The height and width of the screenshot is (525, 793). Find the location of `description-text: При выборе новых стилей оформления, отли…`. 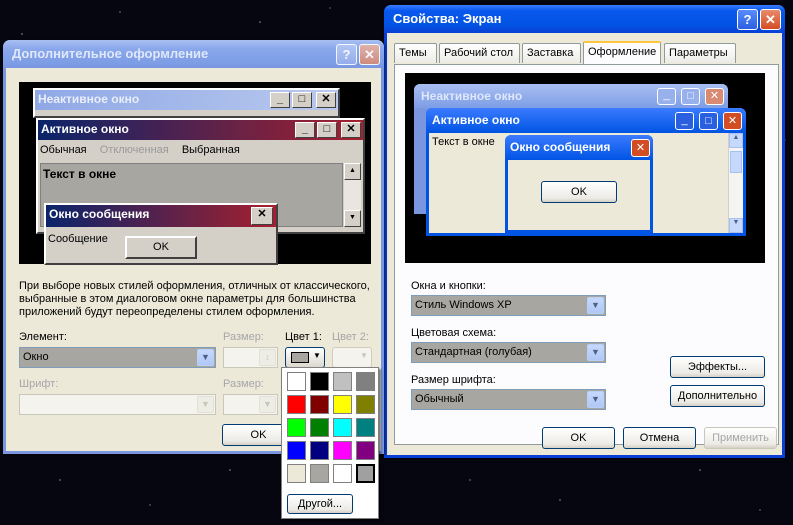

description-text: При выборе новых стилей оформления, отли… is located at coordinates (194, 299).